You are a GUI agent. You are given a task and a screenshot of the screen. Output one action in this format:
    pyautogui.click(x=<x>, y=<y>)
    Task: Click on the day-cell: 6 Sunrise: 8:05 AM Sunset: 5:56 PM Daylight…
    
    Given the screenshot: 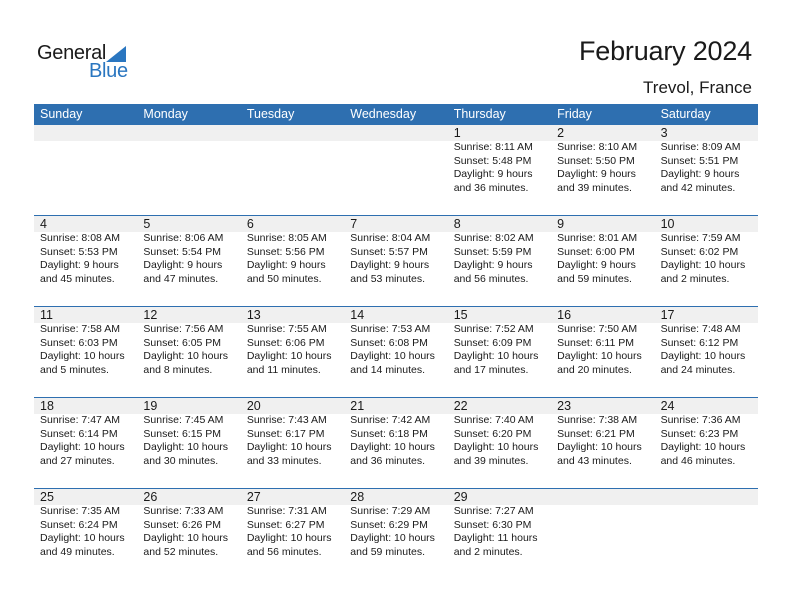 What is the action you would take?
    pyautogui.click(x=292, y=251)
    